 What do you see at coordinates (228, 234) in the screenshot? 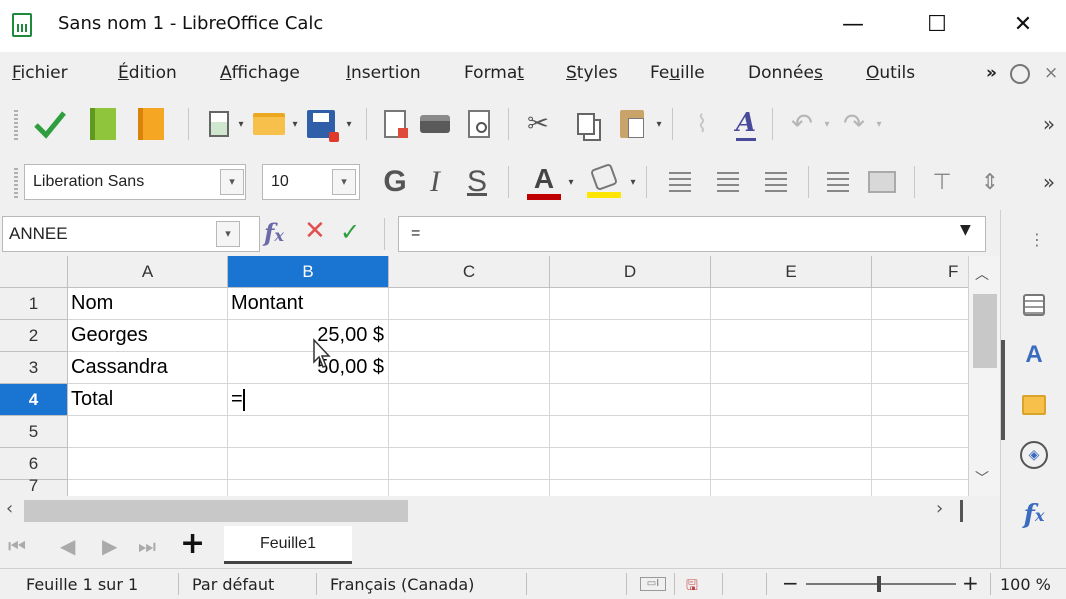
I see `name-box-dropdown-chevron-icon: ▾` at bounding box center [228, 234].